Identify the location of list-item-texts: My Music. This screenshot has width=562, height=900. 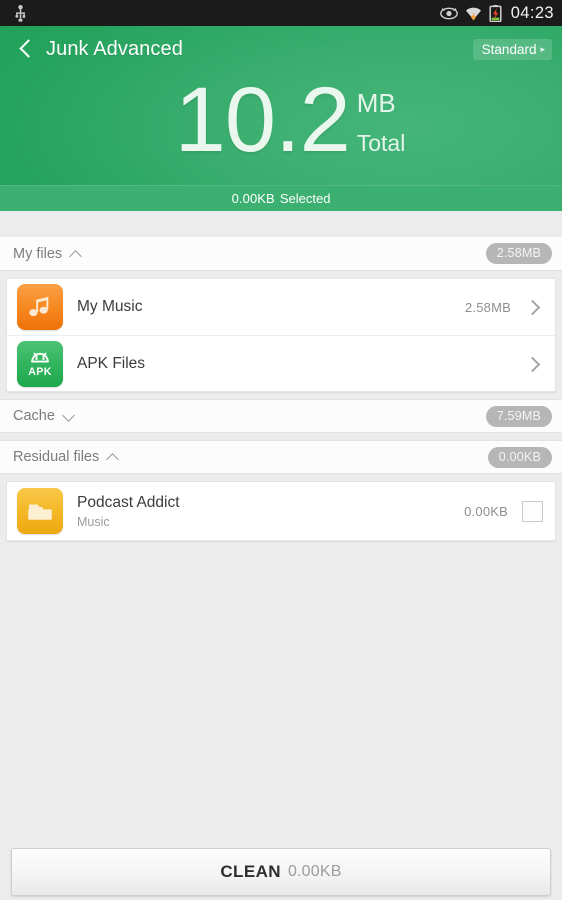
(109, 307).